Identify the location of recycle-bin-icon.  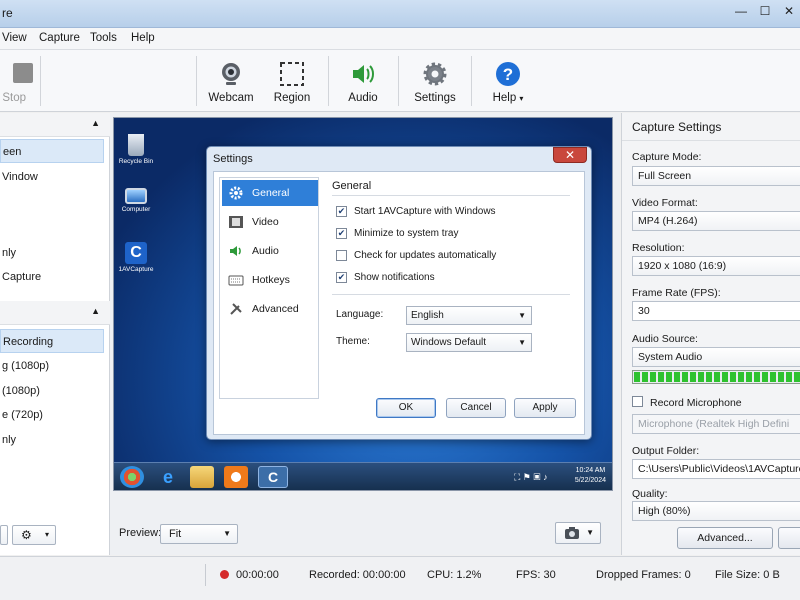
(136, 145).